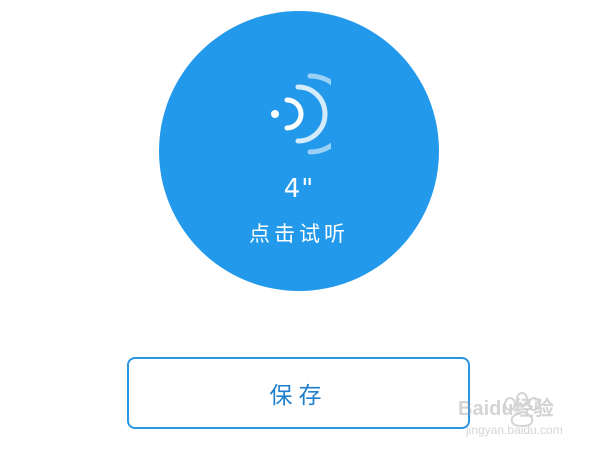 This screenshot has width=600, height=450. I want to click on baidu-jingyan-watermark: Baidu经验 jingyan.baidu.com, so click(510, 414).